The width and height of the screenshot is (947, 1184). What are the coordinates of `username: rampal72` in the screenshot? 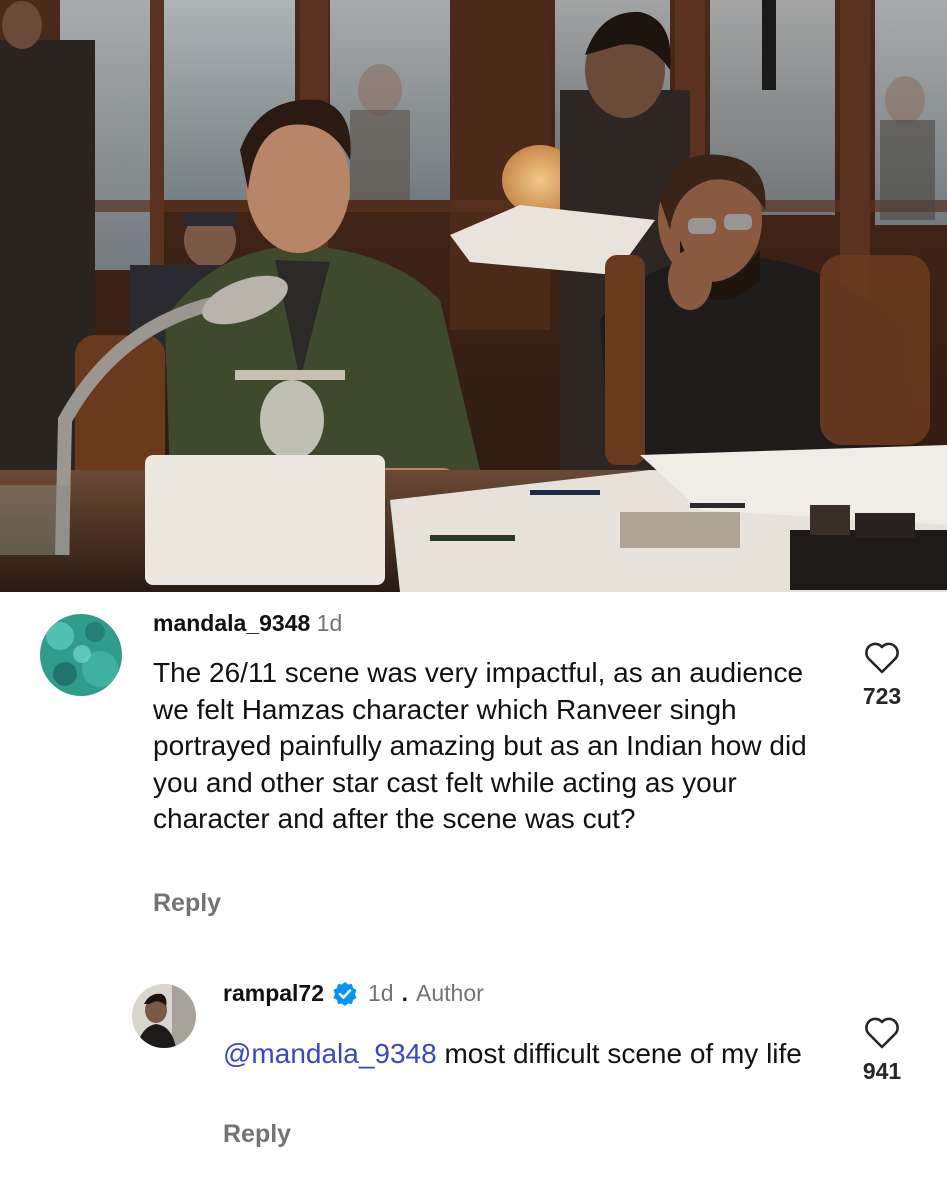 It's located at (273, 993).